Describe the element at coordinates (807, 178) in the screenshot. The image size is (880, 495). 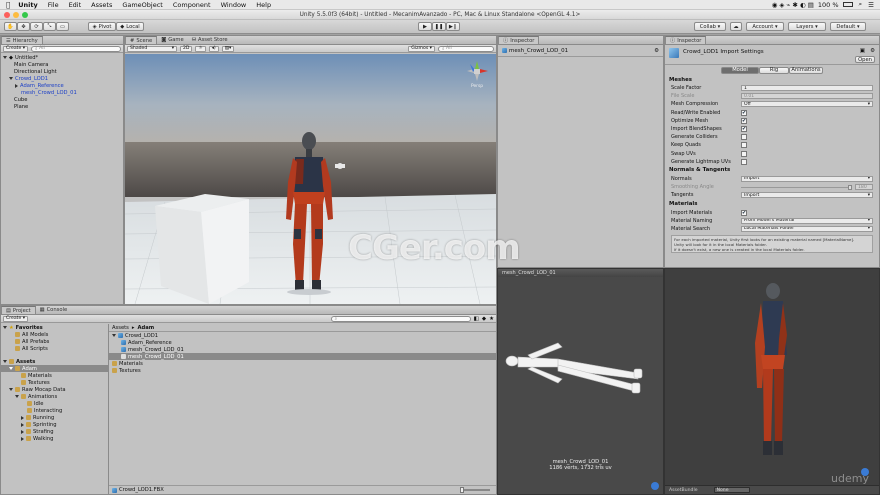
I see `normals-dropdown: Import ▾` at that location.